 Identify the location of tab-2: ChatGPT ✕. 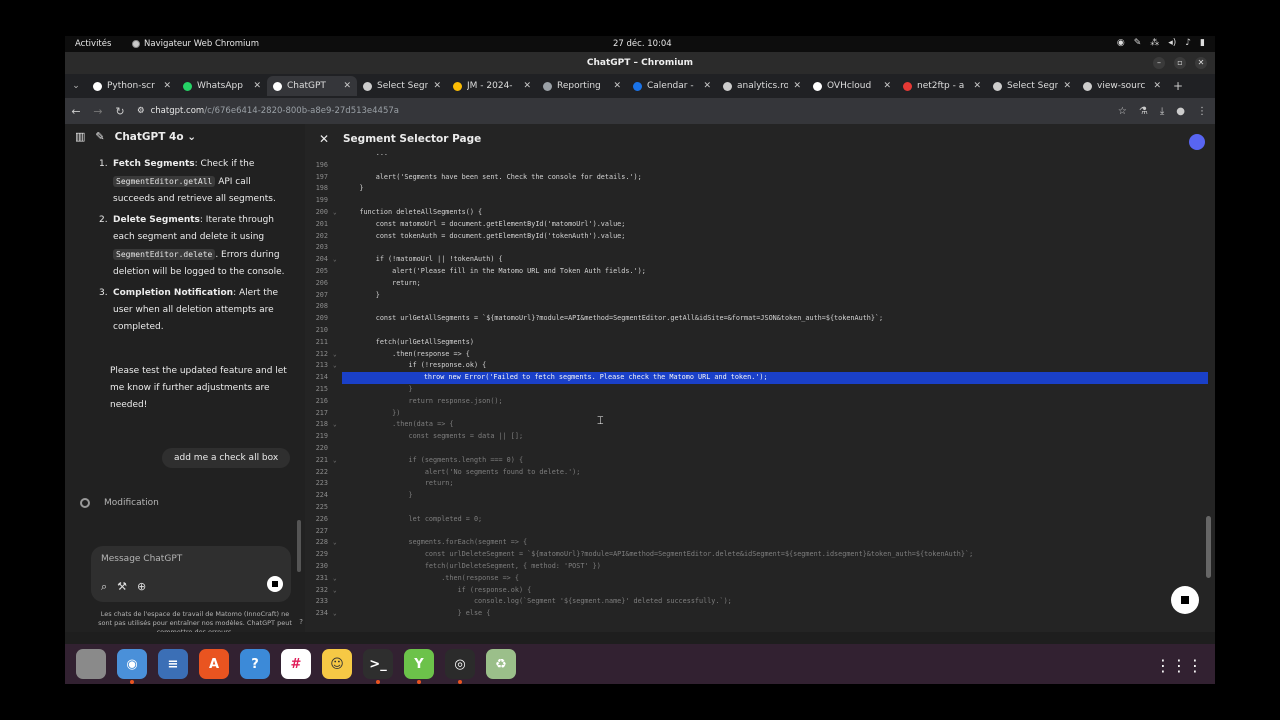
(312, 86).